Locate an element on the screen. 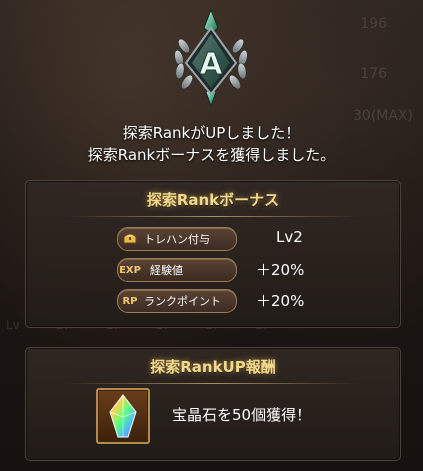 The height and width of the screenshot is (471, 423). bonus-badge: トレハン付与 is located at coordinates (177, 239).